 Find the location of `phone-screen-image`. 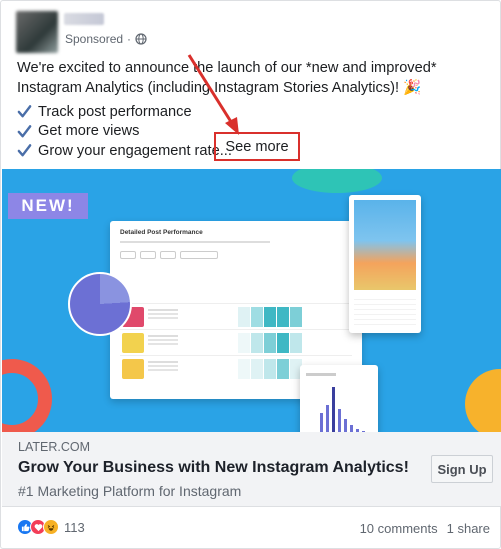

phone-screen-image is located at coordinates (385, 245).